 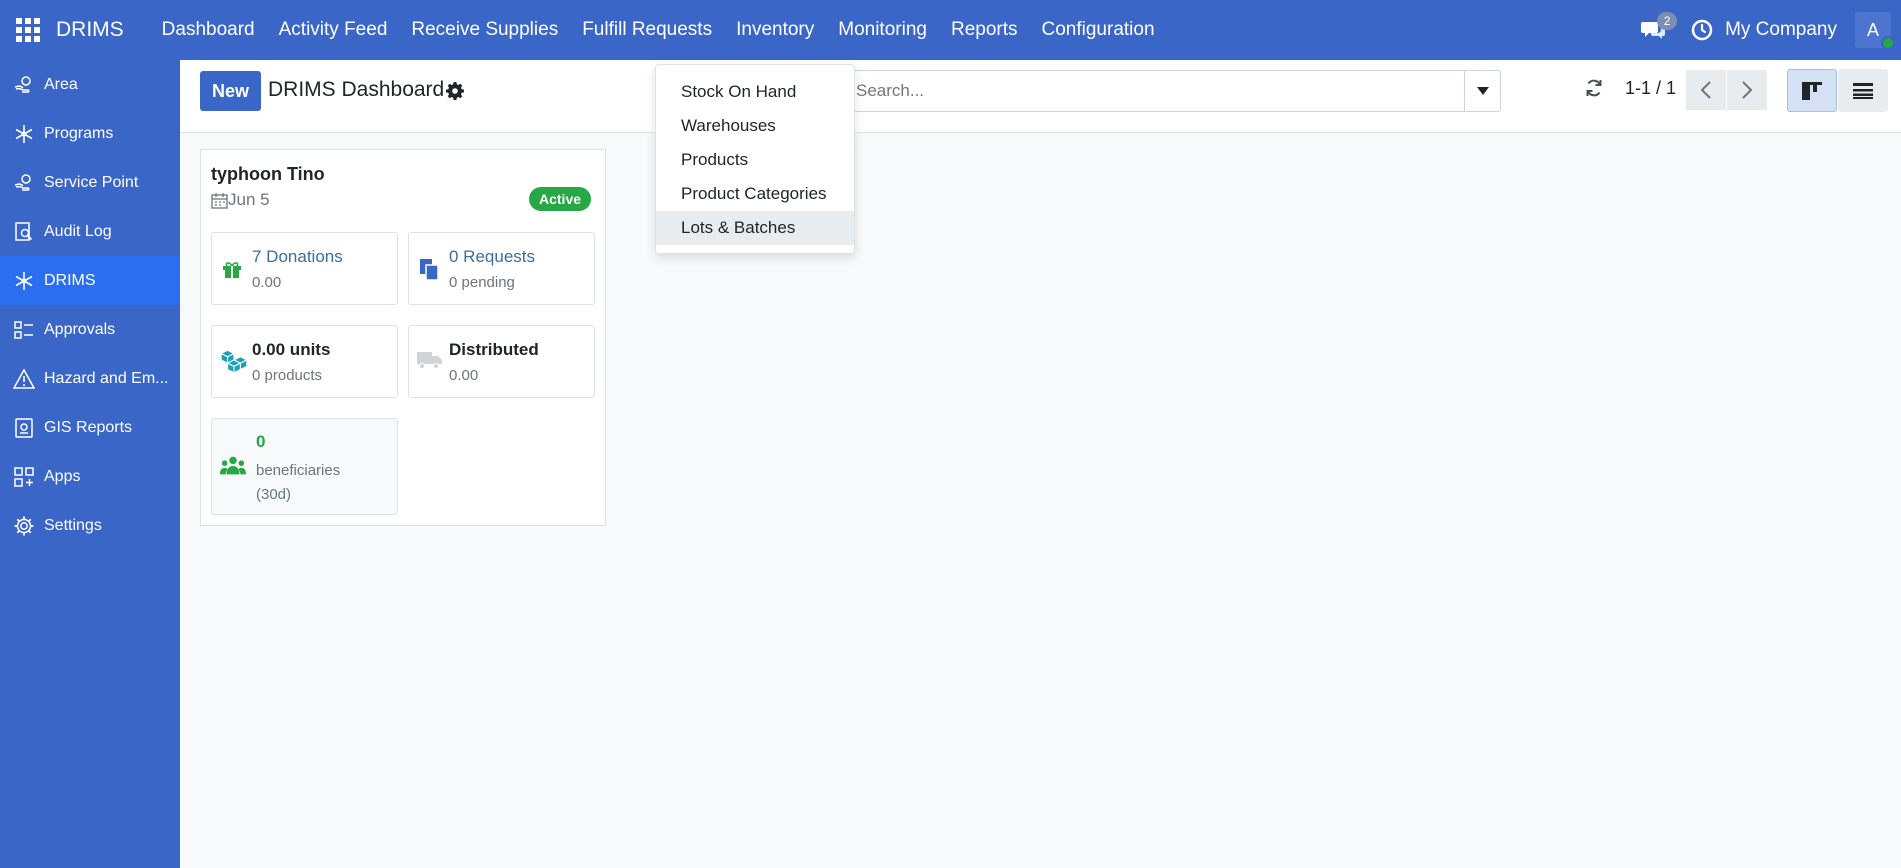 I want to click on chat-count-badge: 2, so click(x=1667, y=21).